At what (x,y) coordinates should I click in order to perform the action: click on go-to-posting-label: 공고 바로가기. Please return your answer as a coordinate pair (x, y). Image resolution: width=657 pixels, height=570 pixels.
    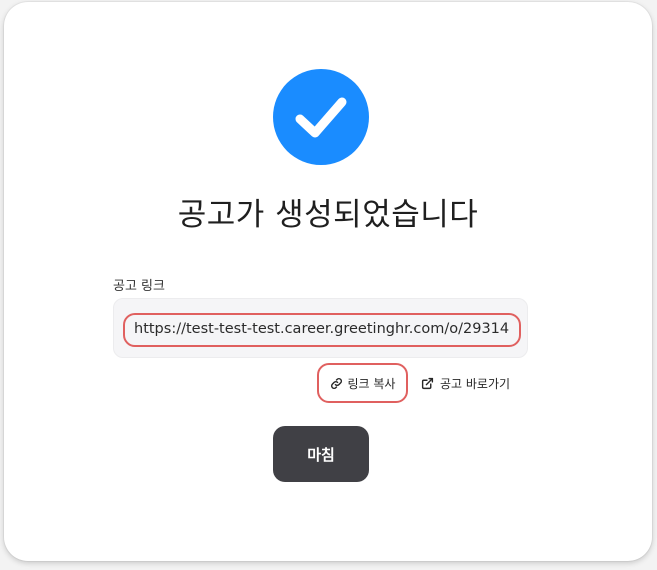
    Looking at the image, I should click on (475, 383).